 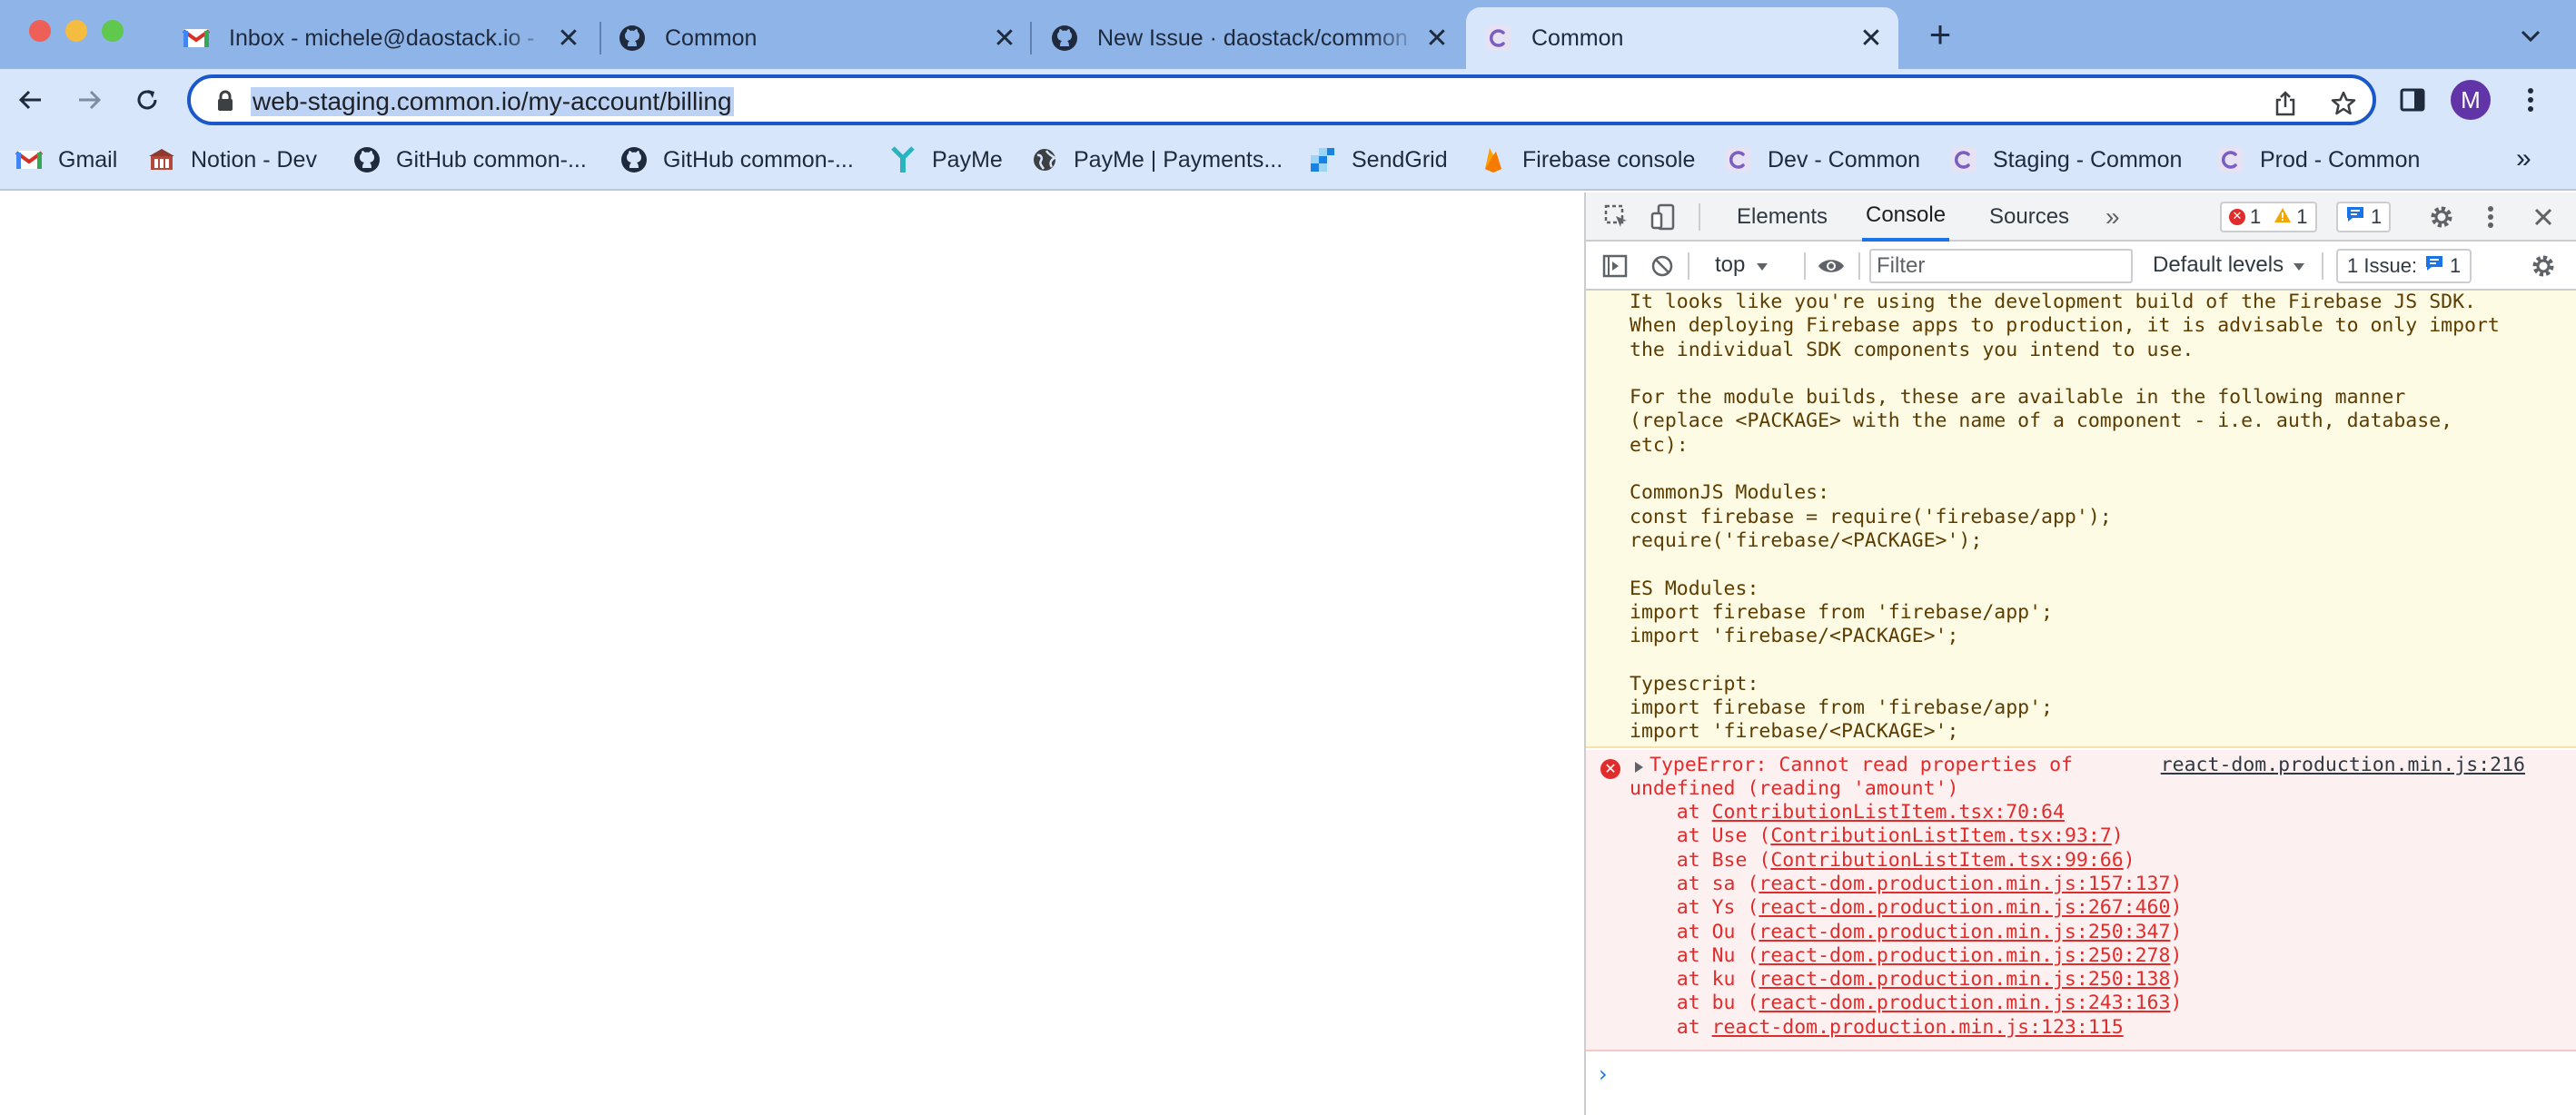 What do you see at coordinates (1252, 38) in the screenshot?
I see `tab-title: New Issue · daostack/common` at bounding box center [1252, 38].